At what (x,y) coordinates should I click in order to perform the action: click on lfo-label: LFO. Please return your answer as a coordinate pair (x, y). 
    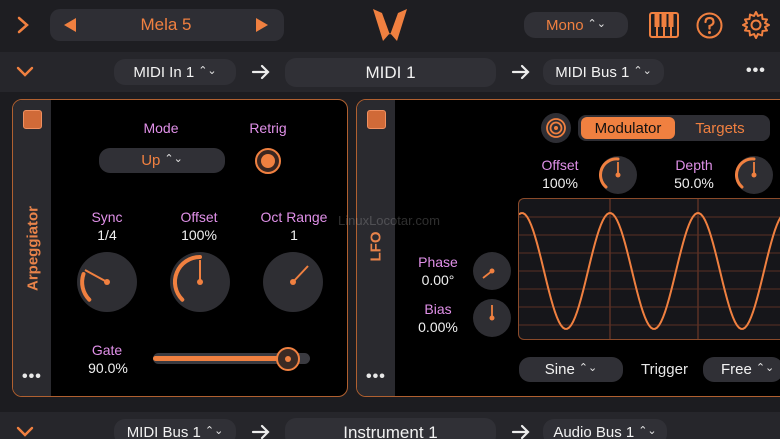
    Looking at the image, I should click on (376, 246).